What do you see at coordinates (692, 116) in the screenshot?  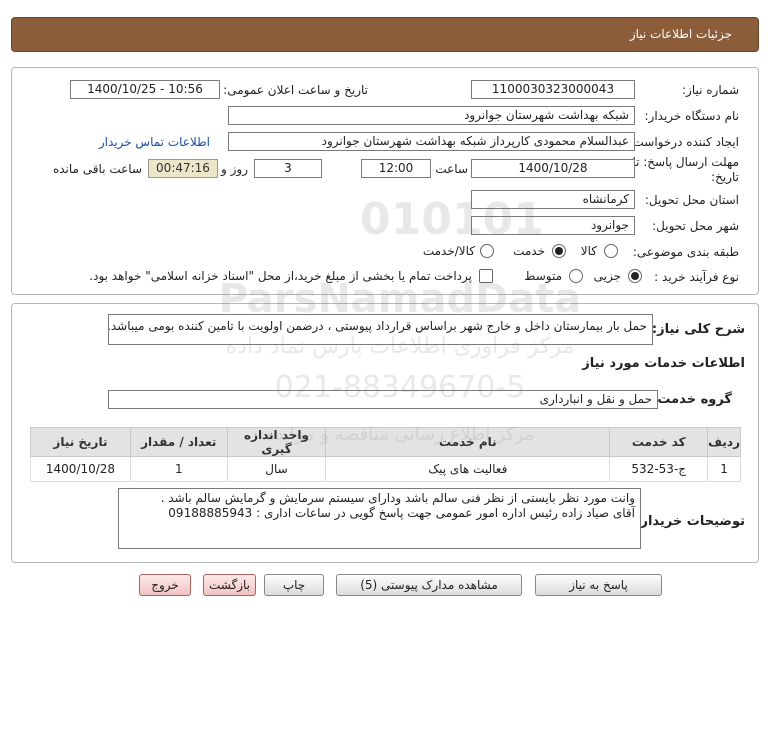 I see `buyer-org-label: نام دستگاه خریدار:` at bounding box center [692, 116].